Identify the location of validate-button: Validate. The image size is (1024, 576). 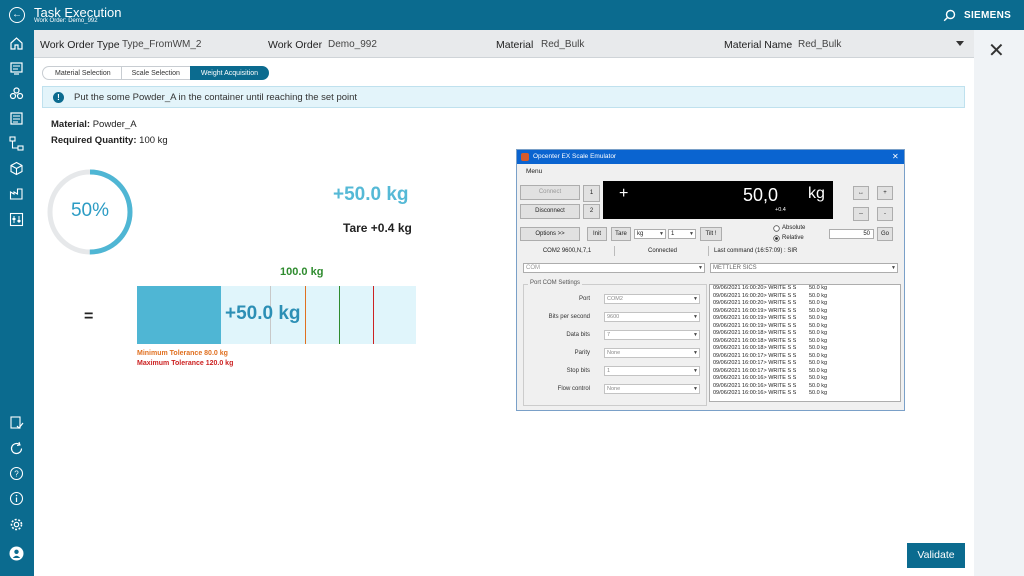
(936, 555).